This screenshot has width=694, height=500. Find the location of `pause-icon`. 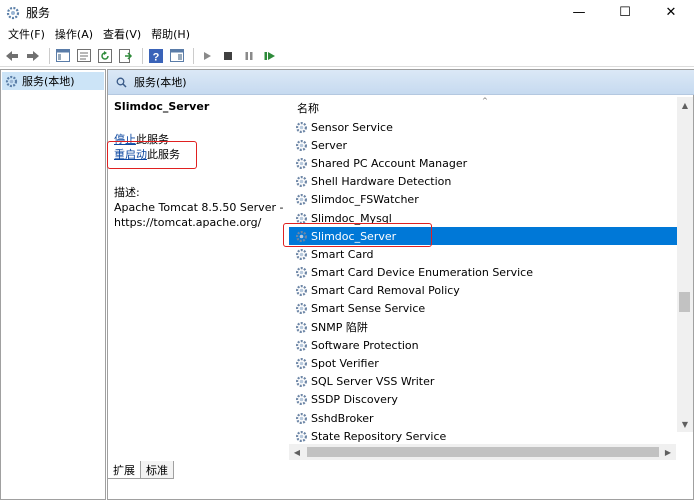

pause-icon is located at coordinates (249, 55).